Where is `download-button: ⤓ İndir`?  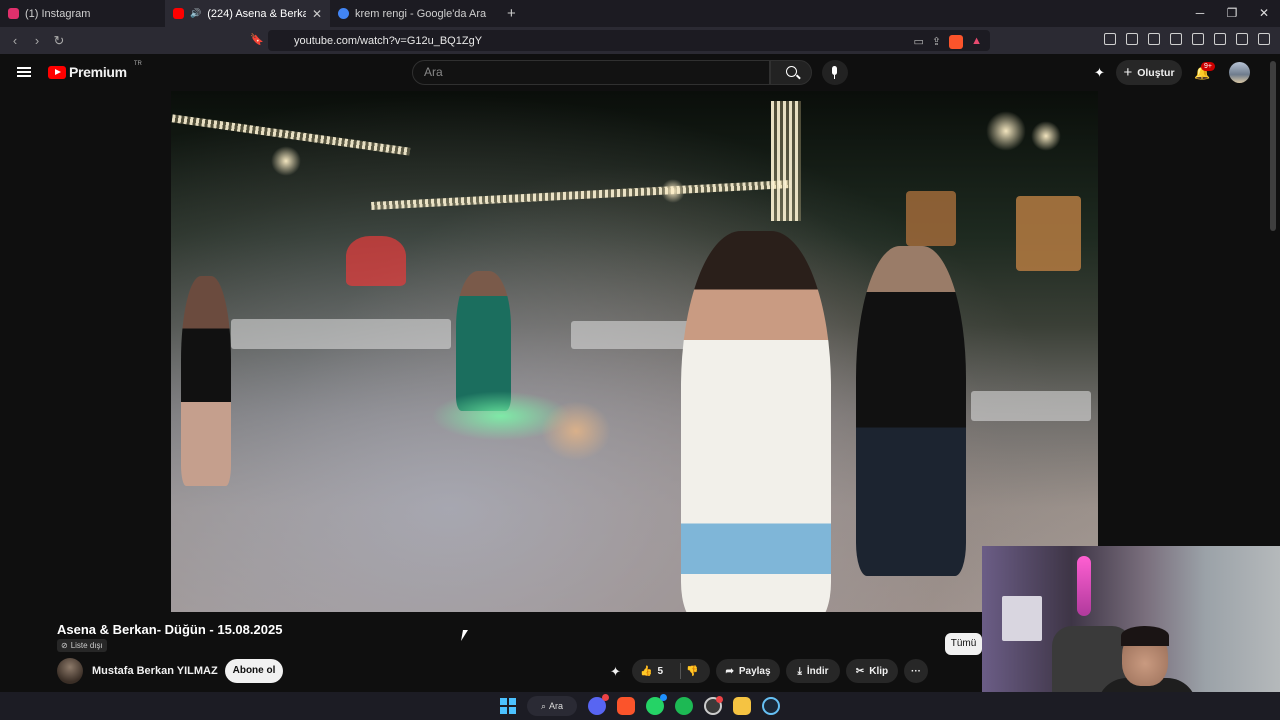
download-button: ⤓ İndir is located at coordinates (813, 671).